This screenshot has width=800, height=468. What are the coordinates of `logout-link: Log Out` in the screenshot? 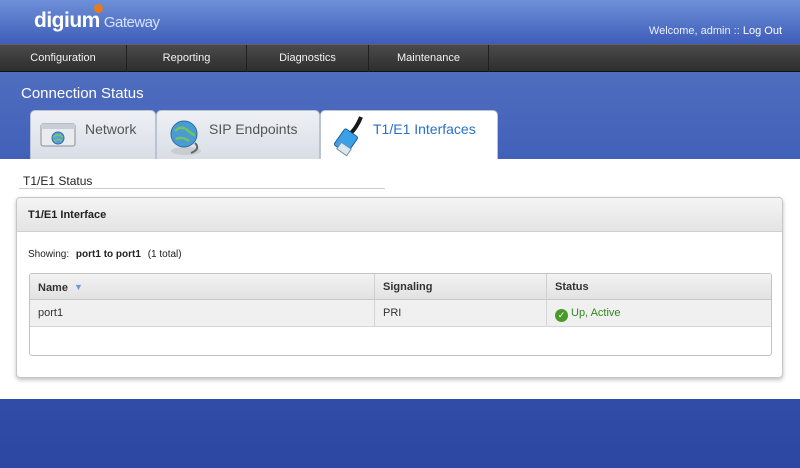 It's located at (762, 31).